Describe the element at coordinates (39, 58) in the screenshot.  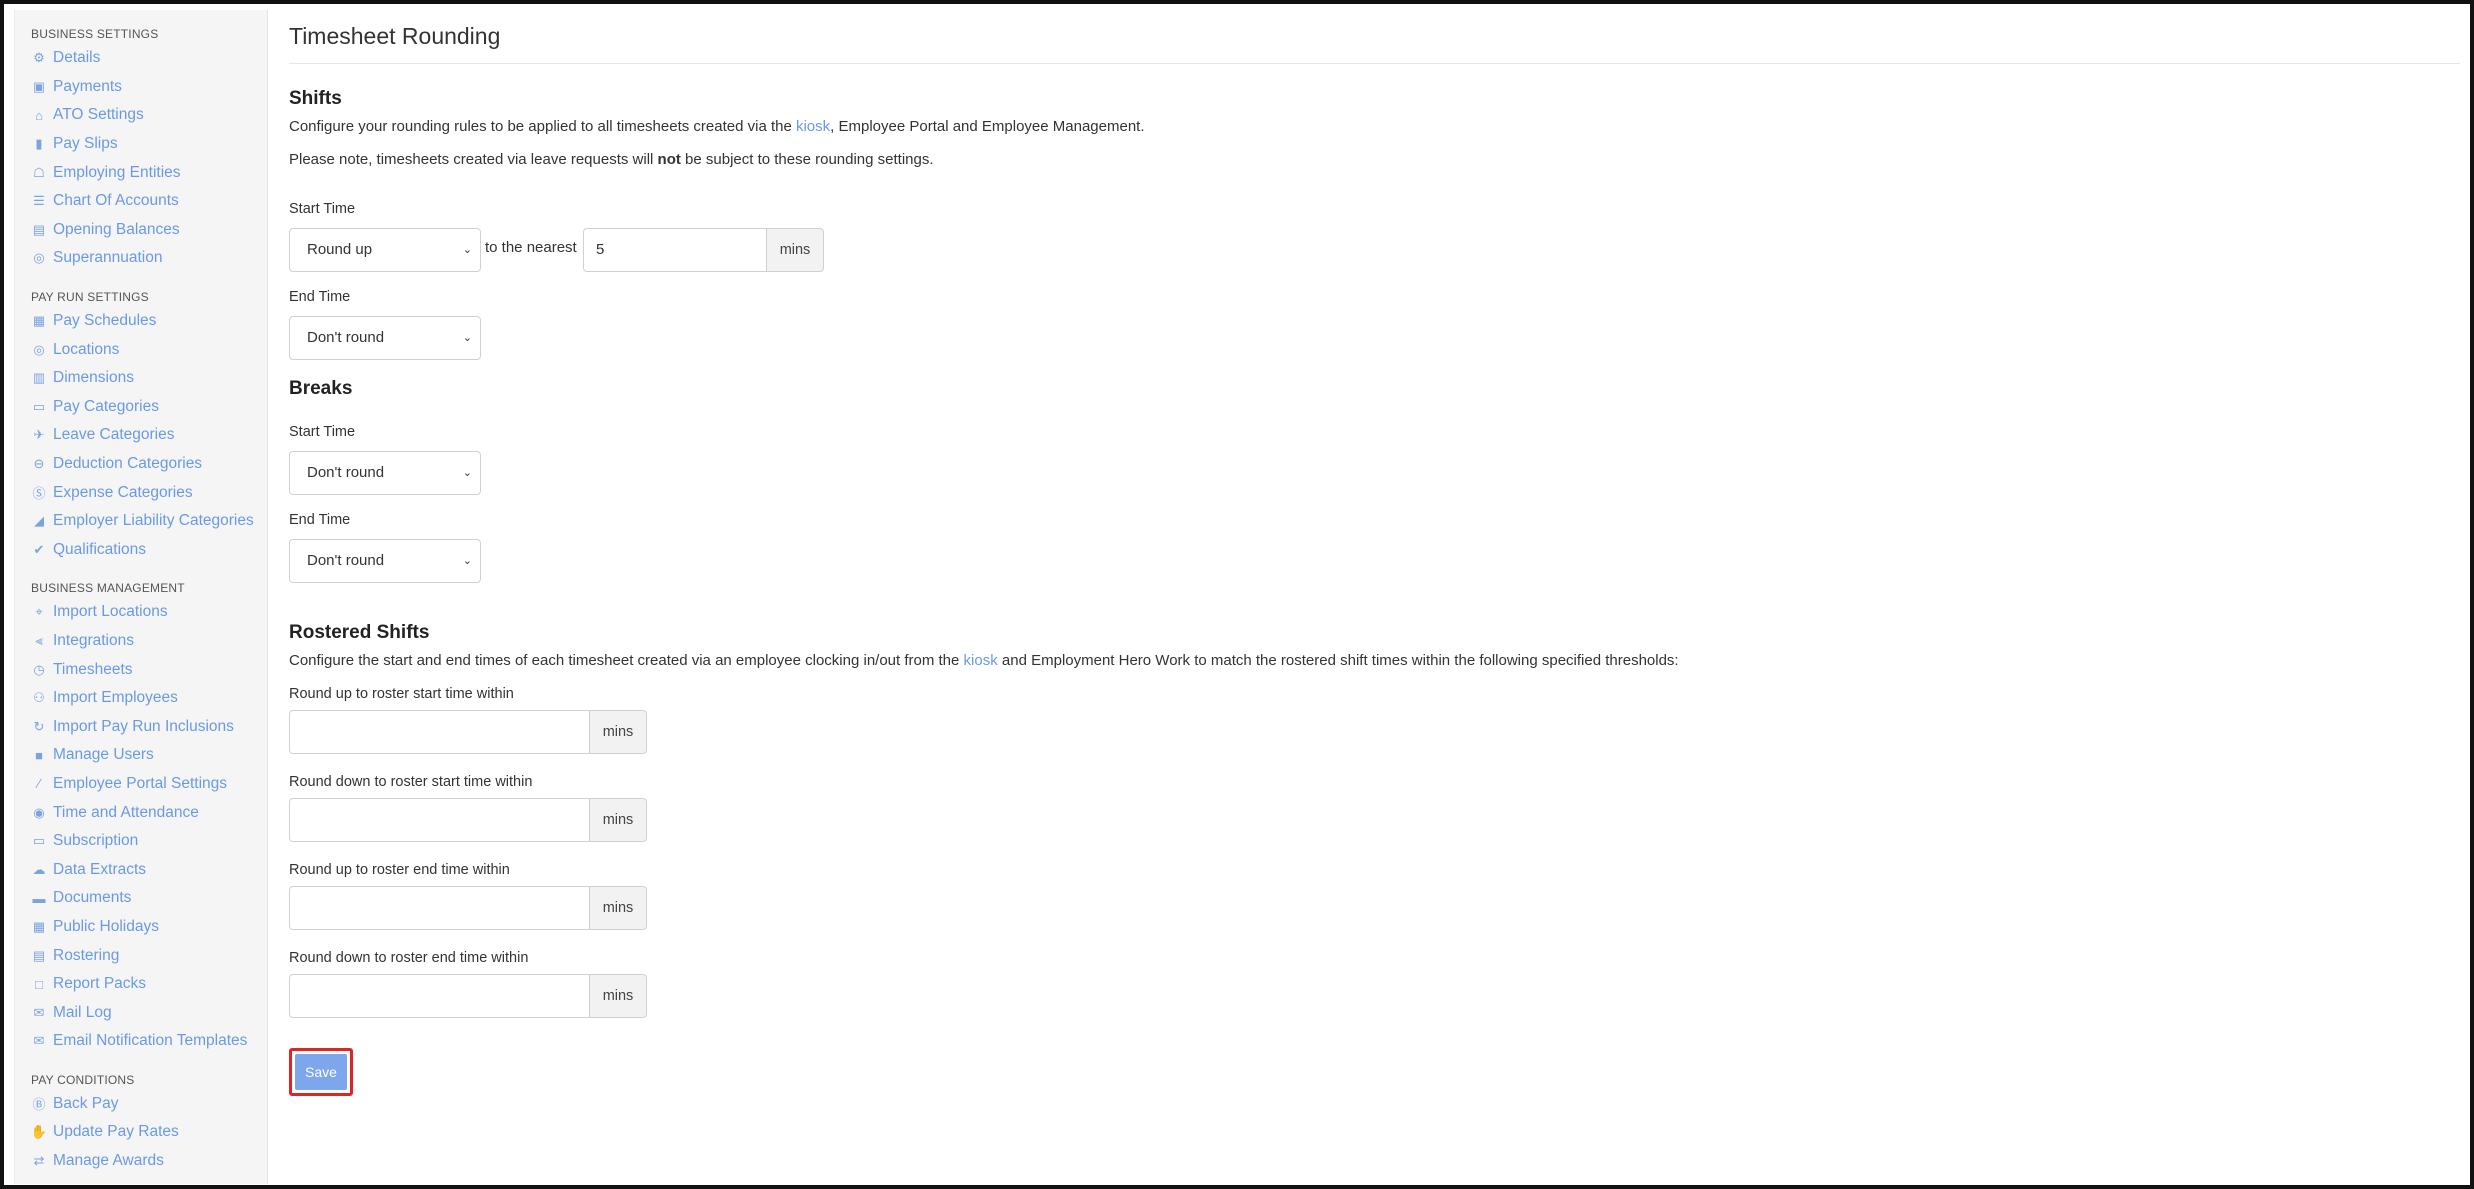
I see `gear-icon: ⚙` at that location.